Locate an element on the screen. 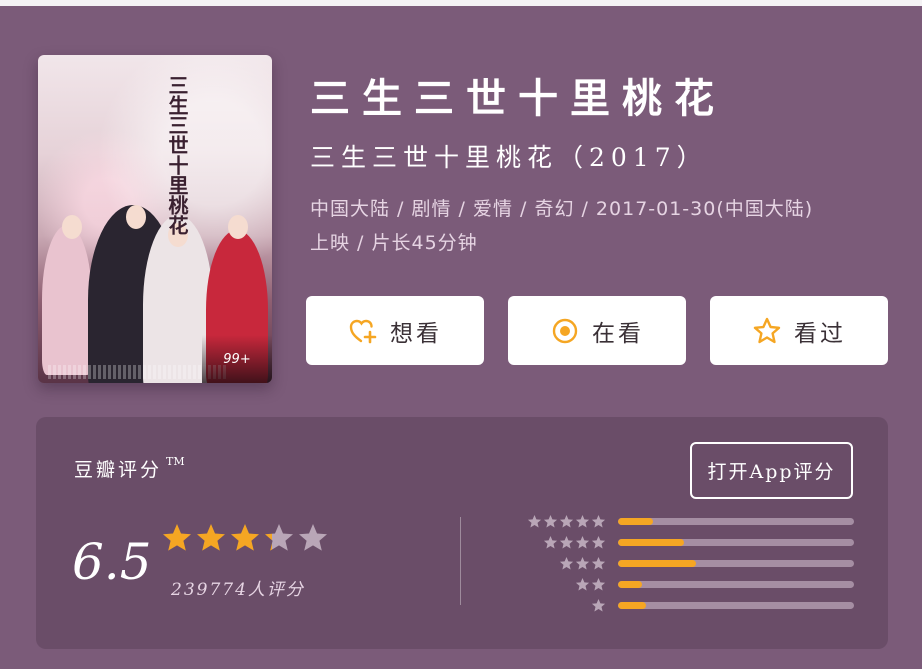  rating-label: 豆瓣评分 TM is located at coordinates (129, 468).